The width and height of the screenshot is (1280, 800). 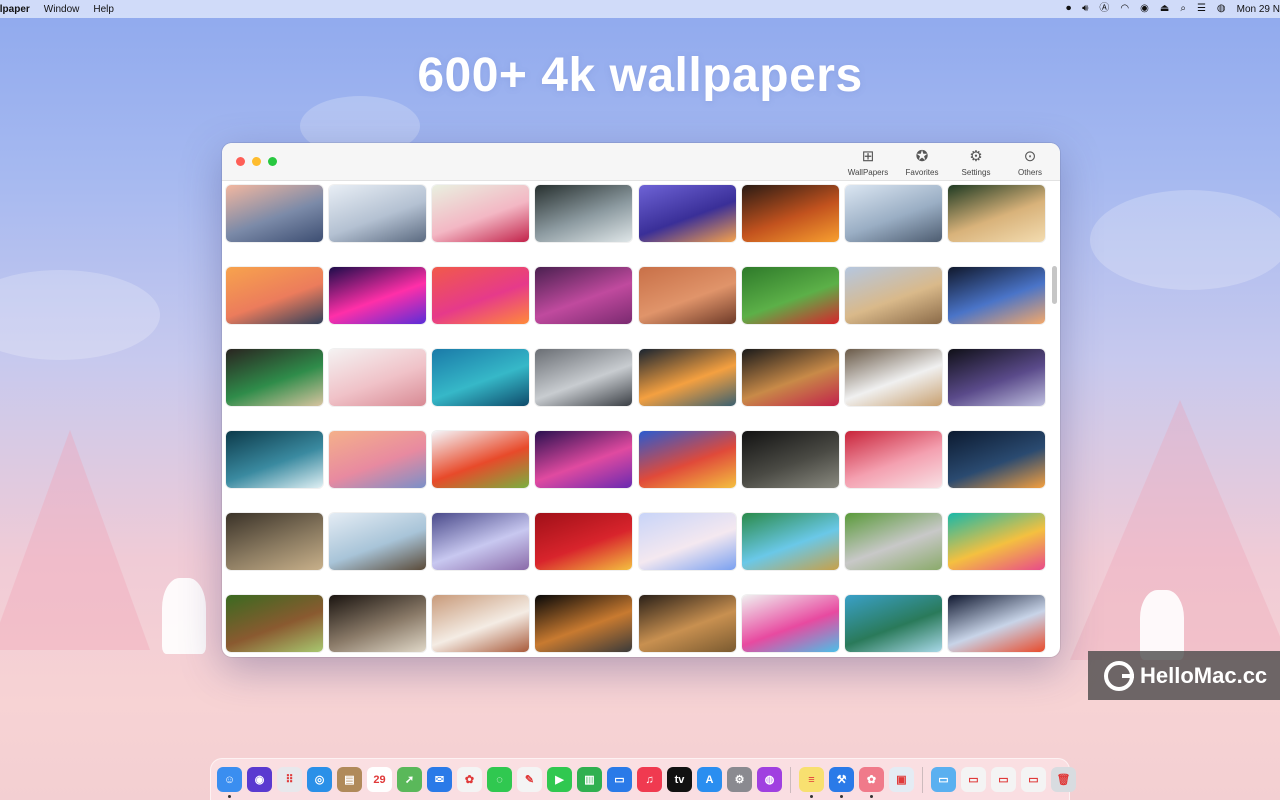 What do you see at coordinates (103, 9) in the screenshot?
I see `menu-help: Help` at bounding box center [103, 9].